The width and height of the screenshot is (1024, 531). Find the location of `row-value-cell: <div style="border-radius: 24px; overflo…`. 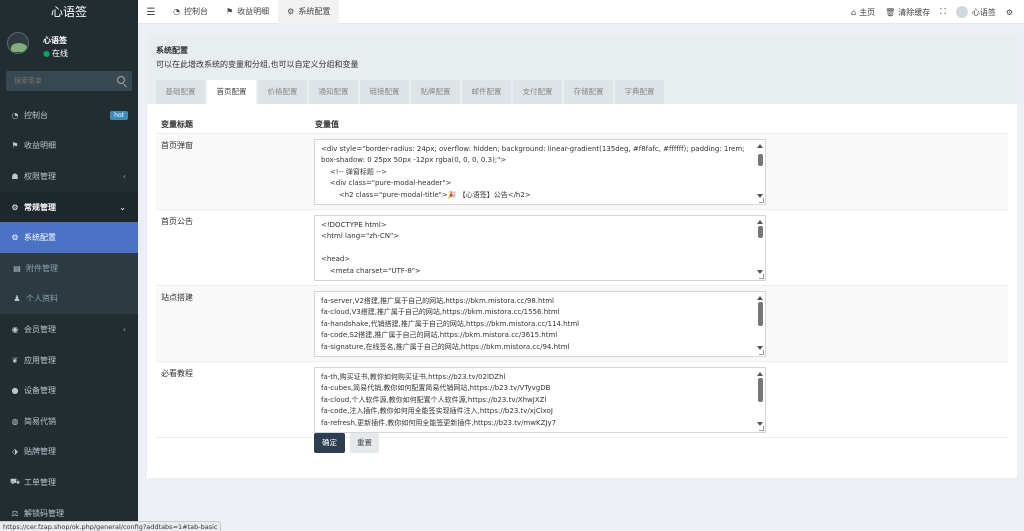

row-value-cell: <div style="border-radius: 24px; overflo… is located at coordinates (659, 171).